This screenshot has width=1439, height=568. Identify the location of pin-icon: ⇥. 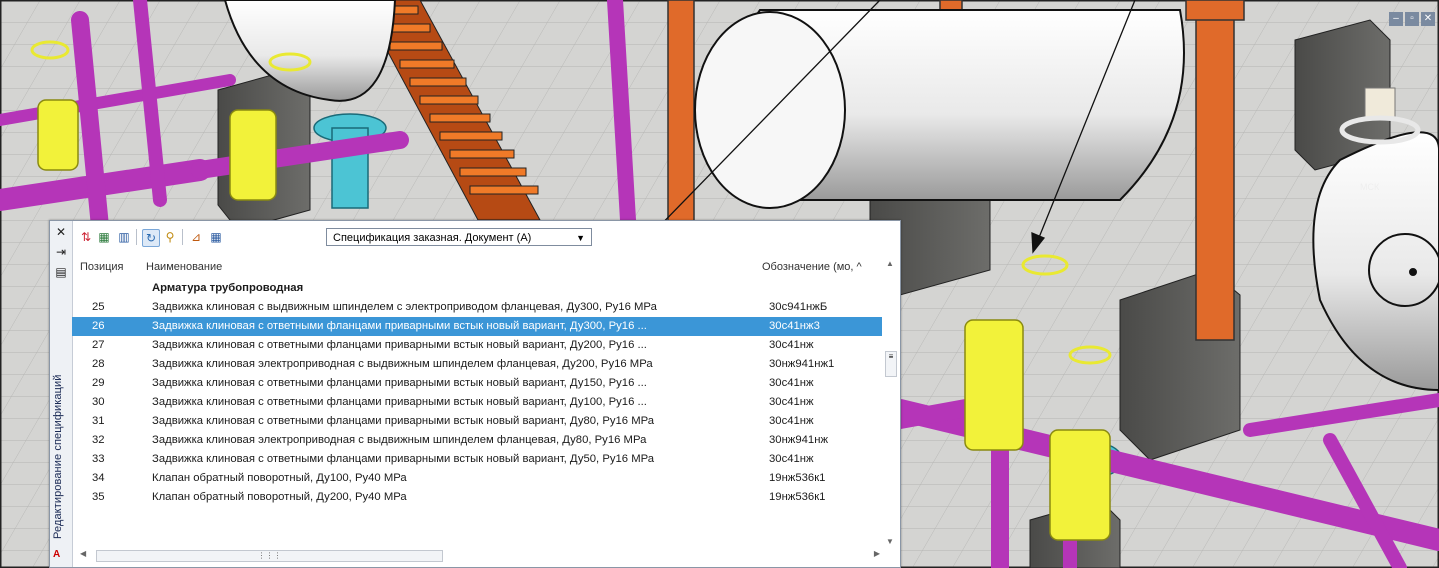
(61, 252).